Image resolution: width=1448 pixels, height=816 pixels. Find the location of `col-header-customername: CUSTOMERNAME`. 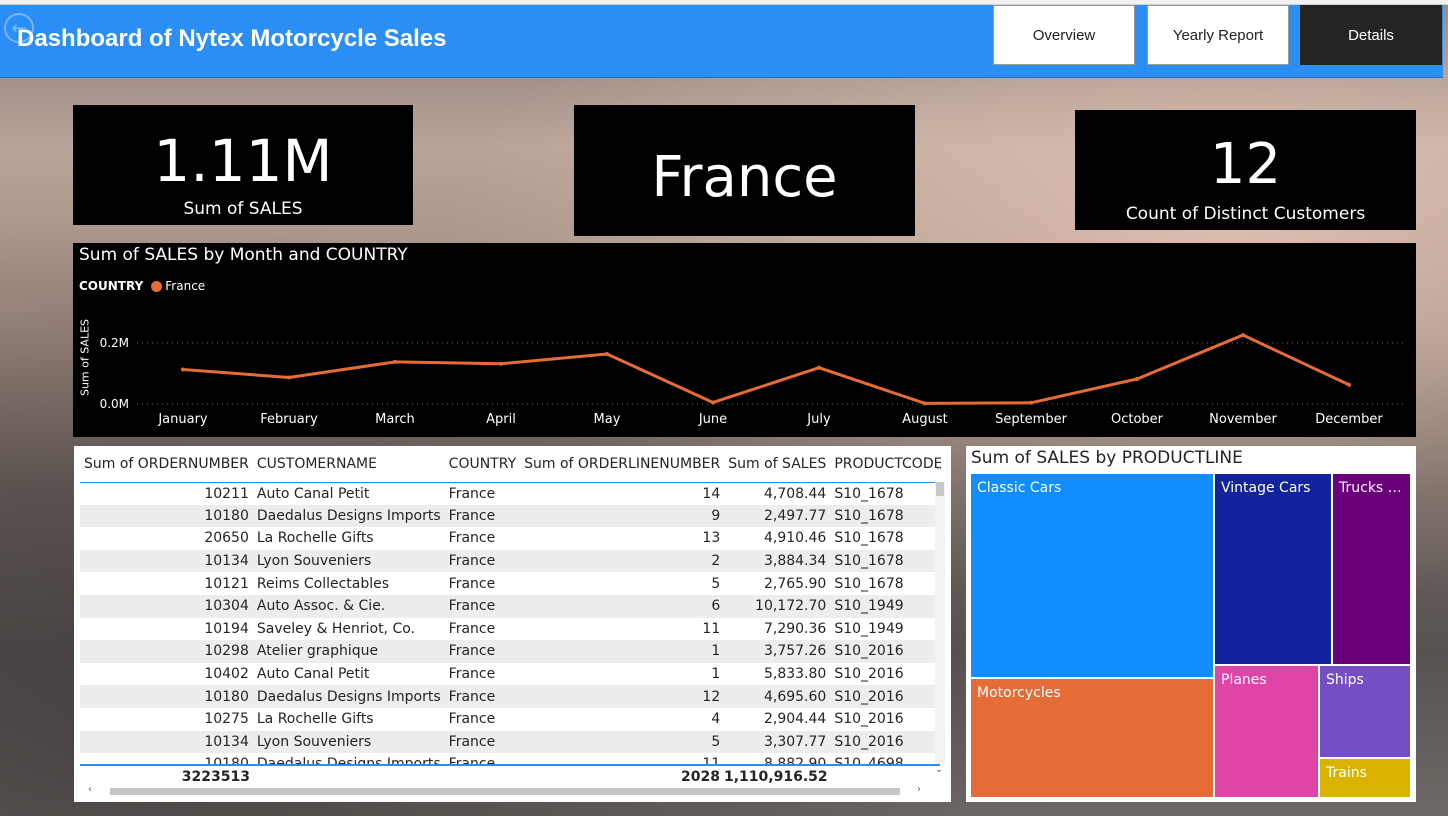

col-header-customername: CUSTOMERNAME is located at coordinates (348, 464).